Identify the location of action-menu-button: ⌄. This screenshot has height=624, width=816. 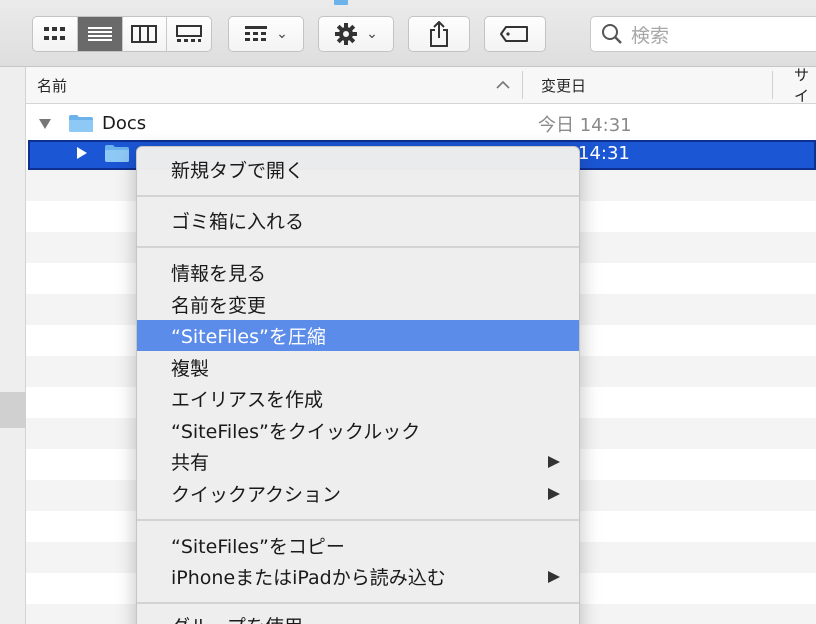
(356, 34).